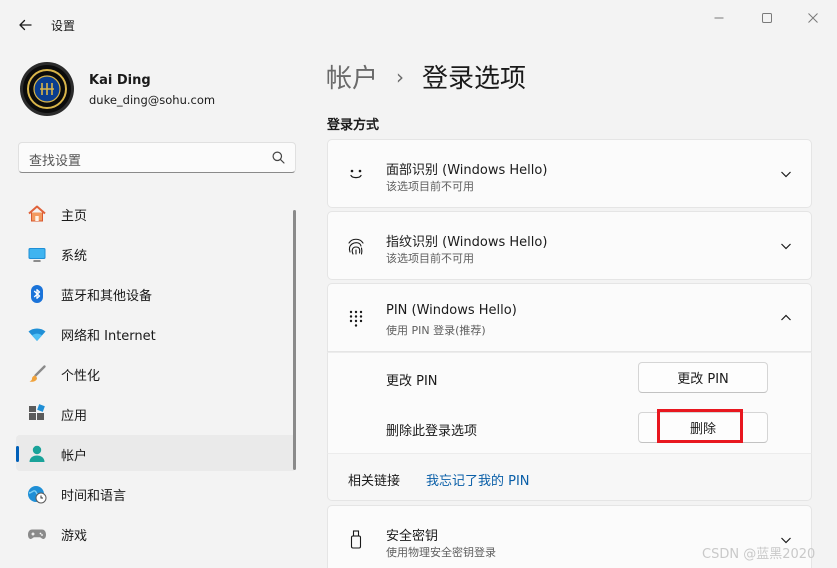 The image size is (837, 568). What do you see at coordinates (786, 318) in the screenshot?
I see `chevron-up-icon` at bounding box center [786, 318].